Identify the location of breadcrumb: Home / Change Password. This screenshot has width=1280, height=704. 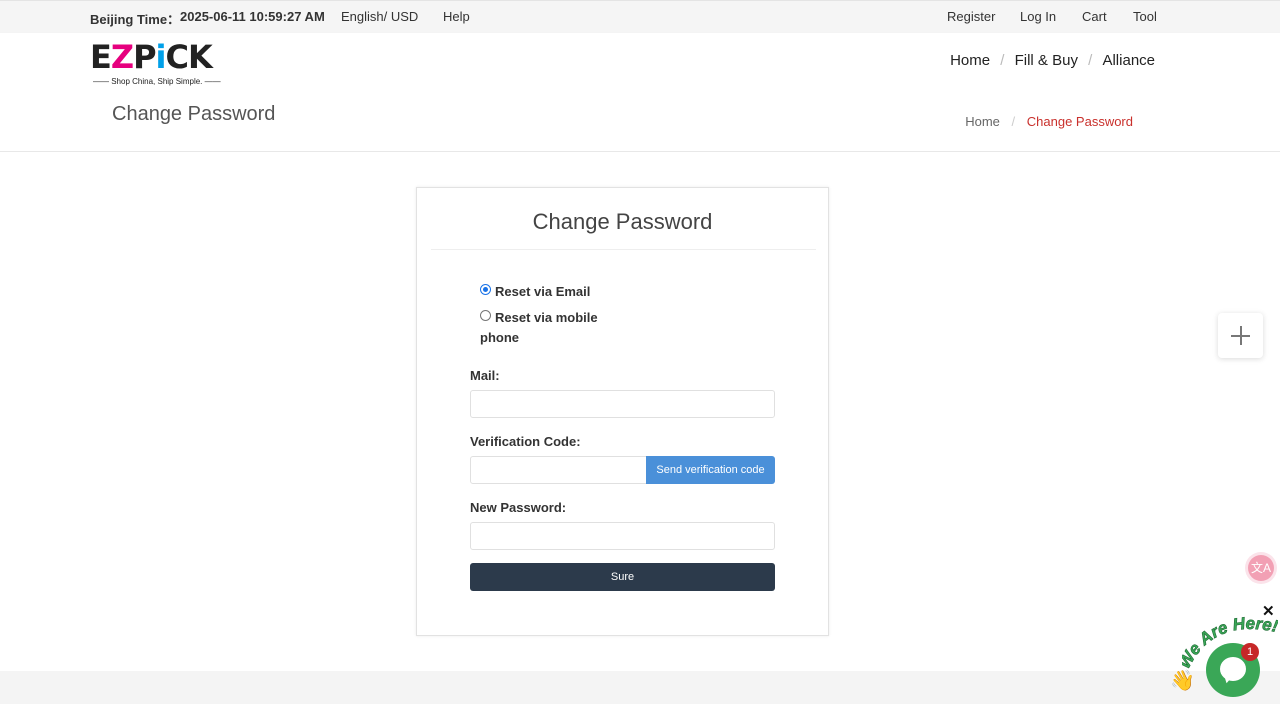
(1049, 121).